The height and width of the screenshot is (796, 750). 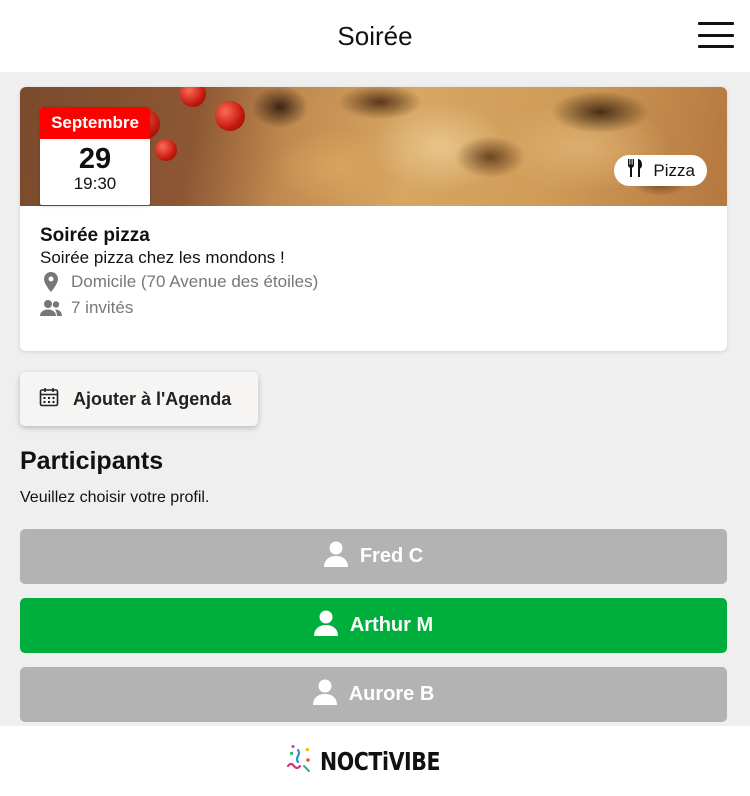 I want to click on guests-text: 7 invités, so click(x=102, y=307).